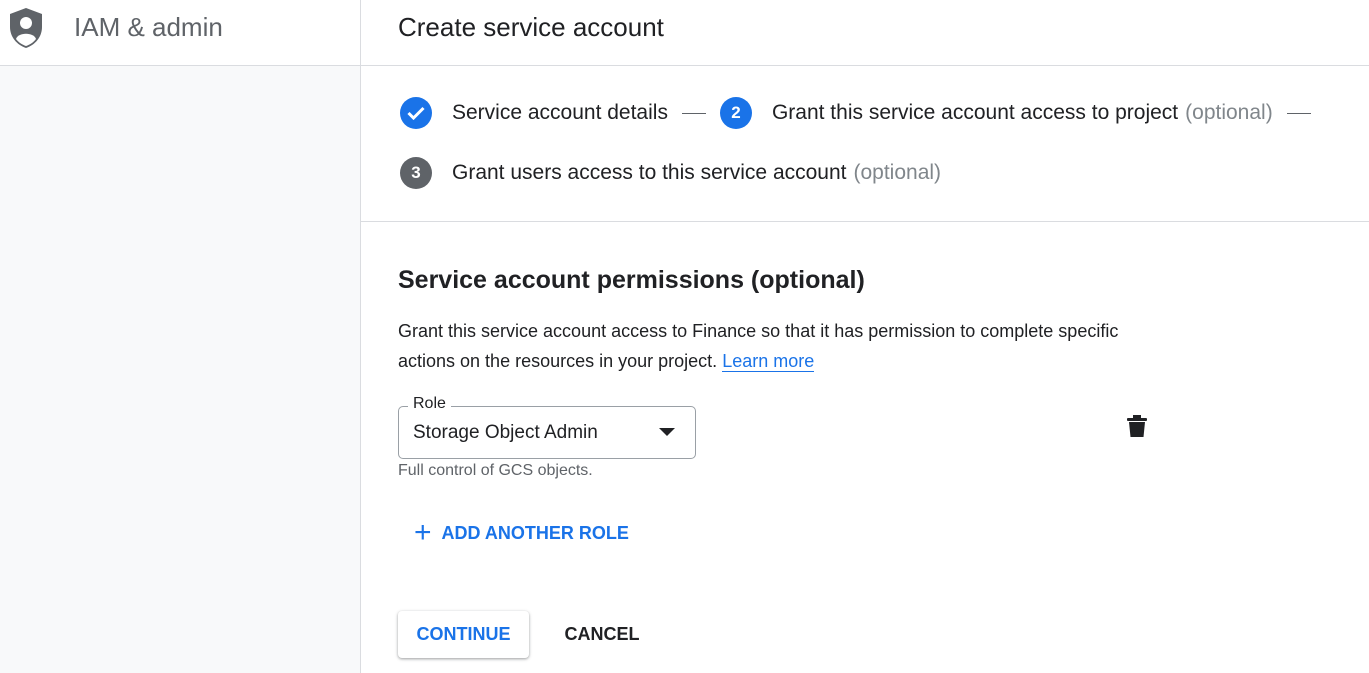 This screenshot has width=1369, height=673. Describe the element at coordinates (495, 470) in the screenshot. I see `role-hint: Full control of GCS objects.` at that location.